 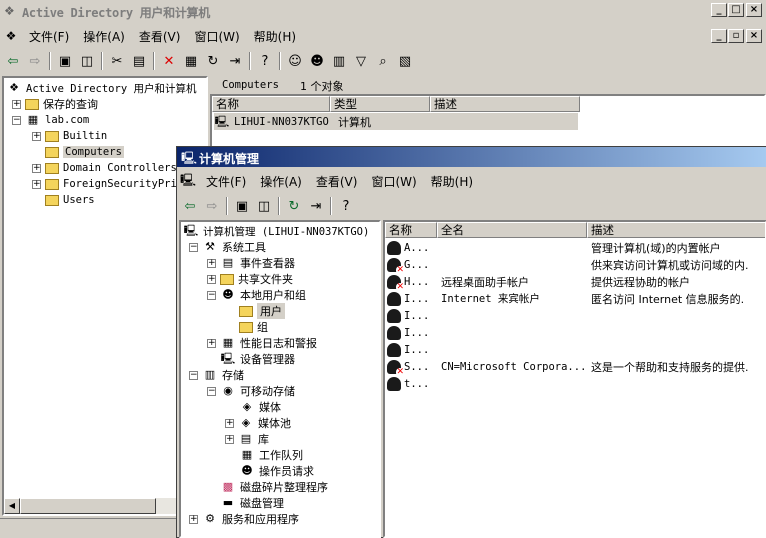 I want to click on tree-media-pool: + ◈ 媒体池, so click(x=258, y=423).